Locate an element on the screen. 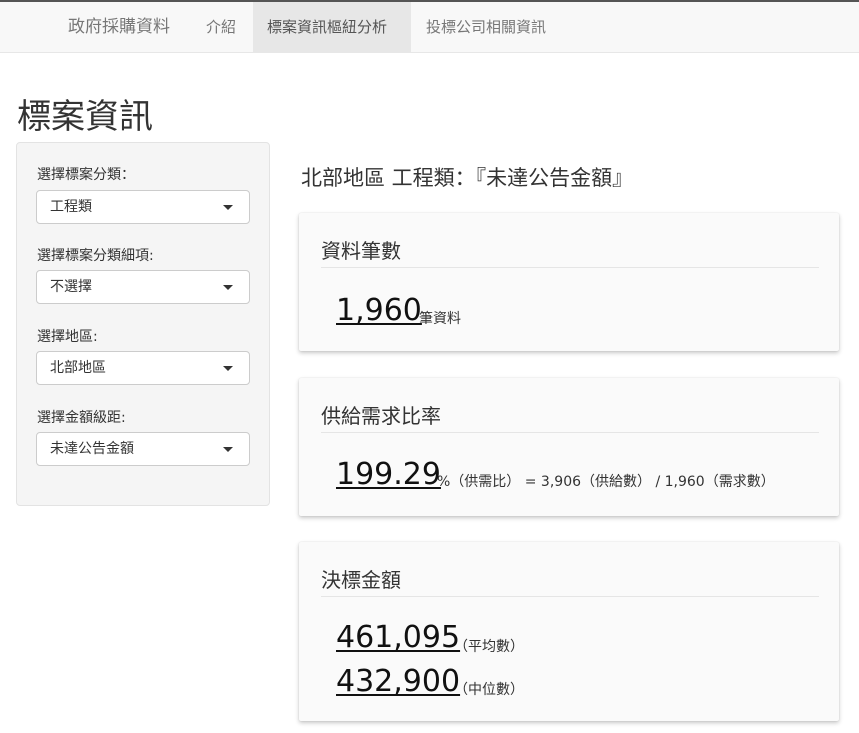 This screenshot has width=859, height=733. top-navbar: 政府採購資料 介紹 標案資訊樞紐分析 投標公司相關資訊 is located at coordinates (429, 26).